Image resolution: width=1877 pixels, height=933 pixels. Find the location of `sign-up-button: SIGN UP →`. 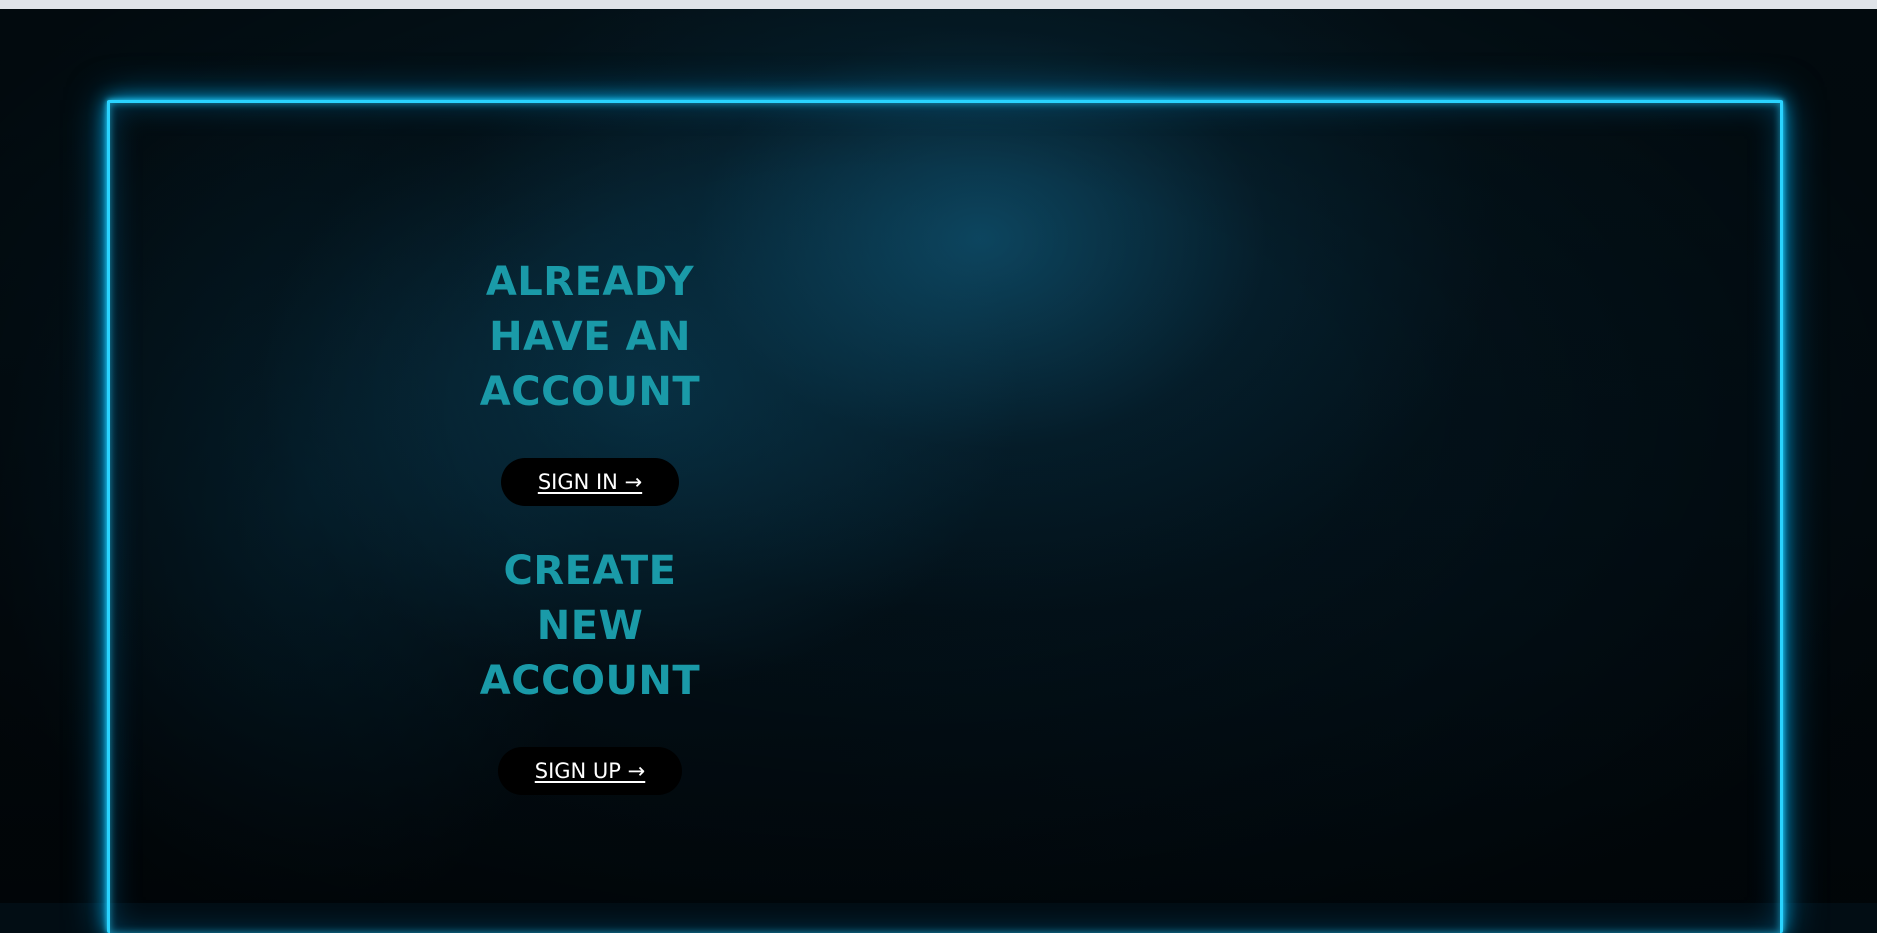

sign-up-button: SIGN UP → is located at coordinates (590, 771).